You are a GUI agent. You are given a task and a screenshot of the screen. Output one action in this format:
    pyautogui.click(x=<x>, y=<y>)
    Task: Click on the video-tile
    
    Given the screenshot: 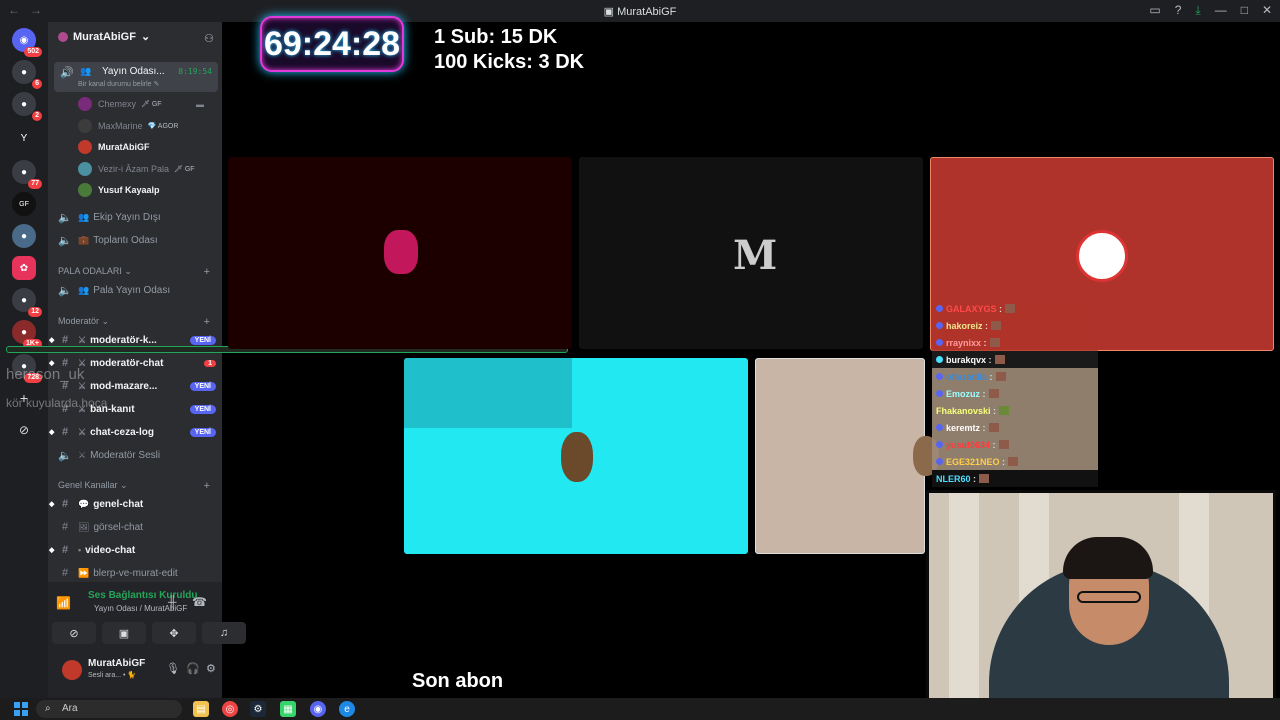 What is the action you would take?
    pyautogui.click(x=840, y=456)
    